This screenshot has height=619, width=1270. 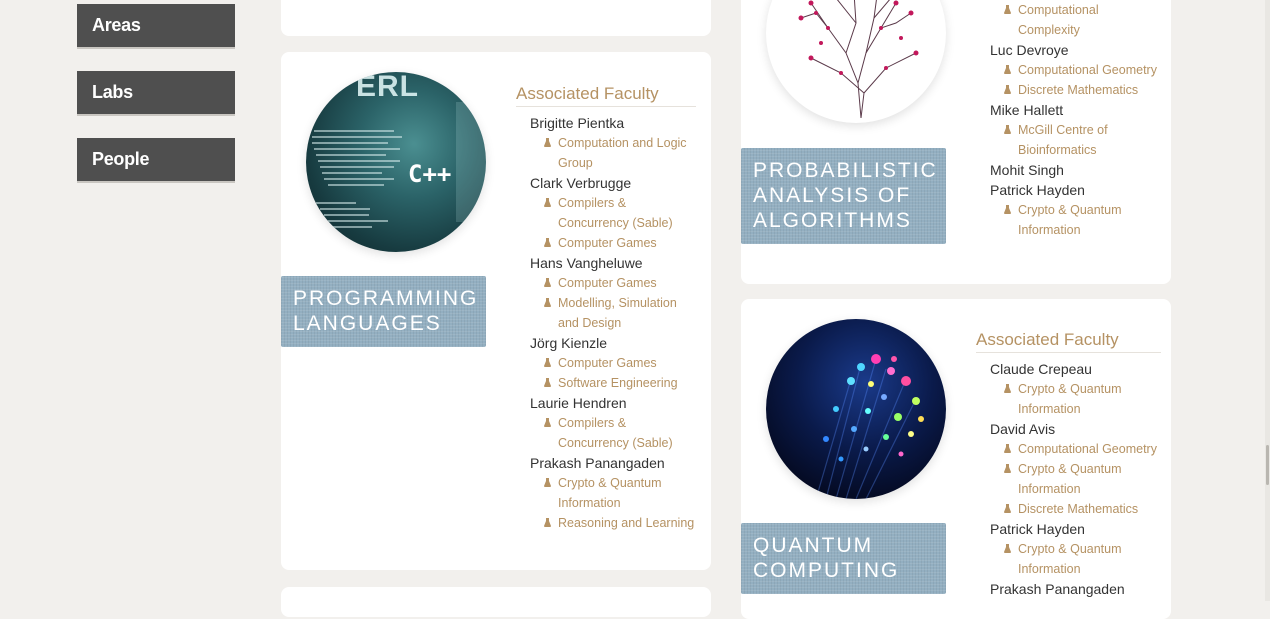 I want to click on faculty-name: Mike Hallett, so click(x=1027, y=110).